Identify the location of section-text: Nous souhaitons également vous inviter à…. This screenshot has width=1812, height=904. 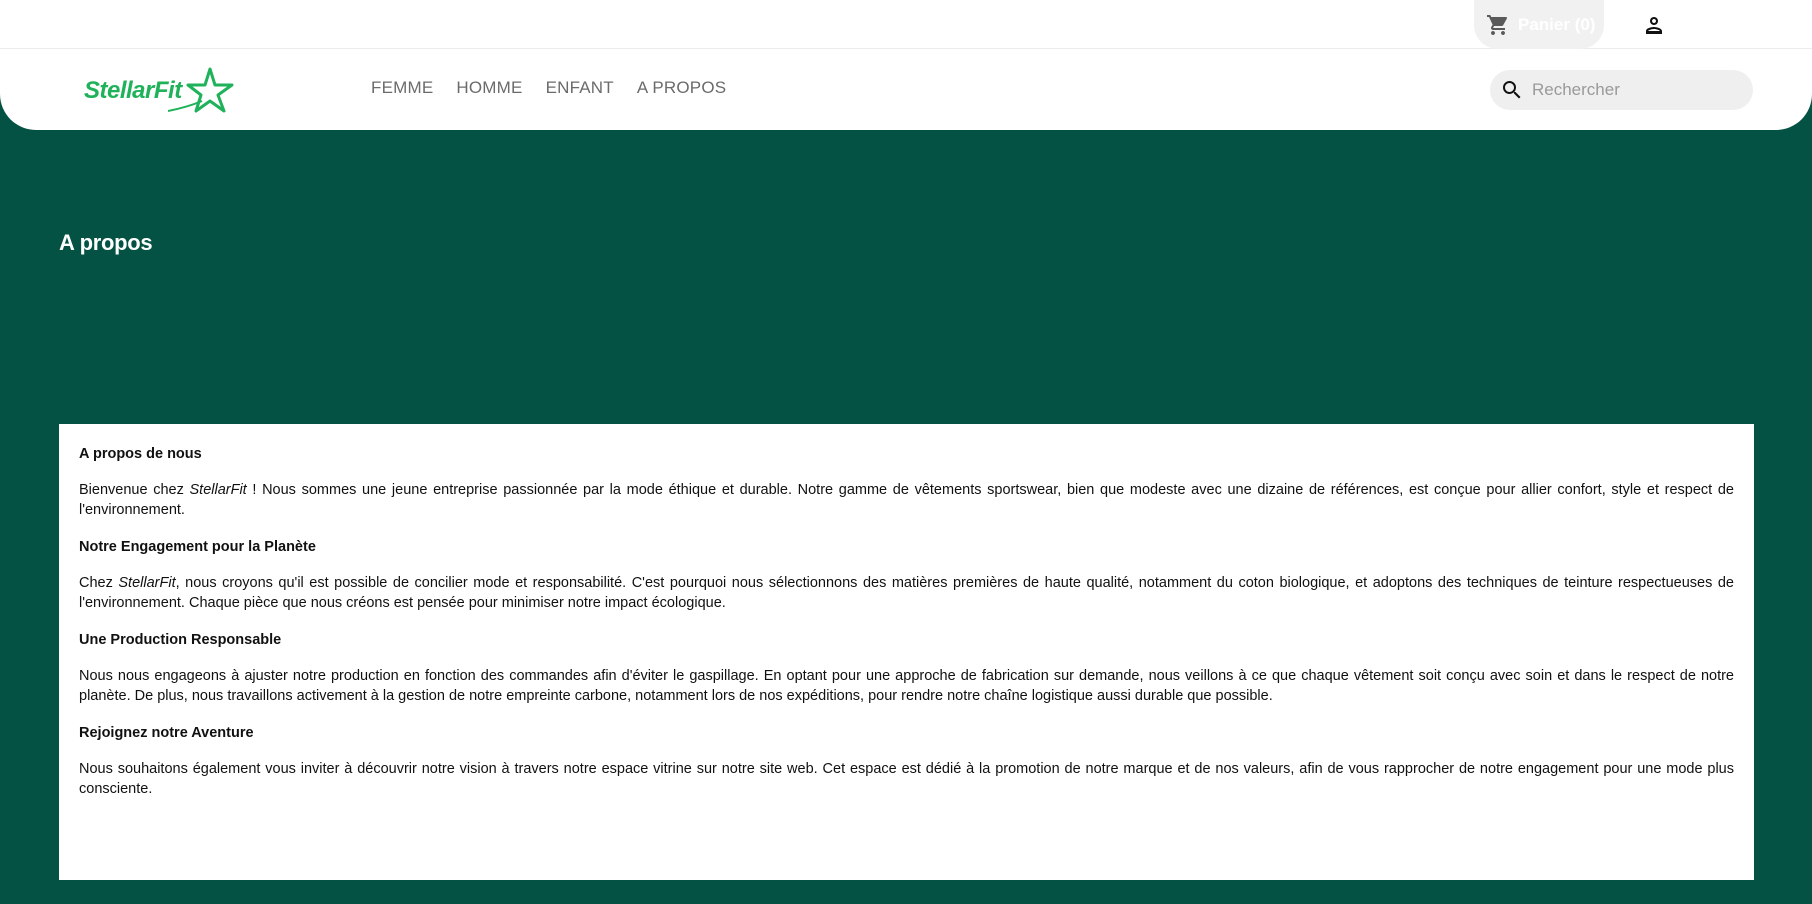
(906, 779).